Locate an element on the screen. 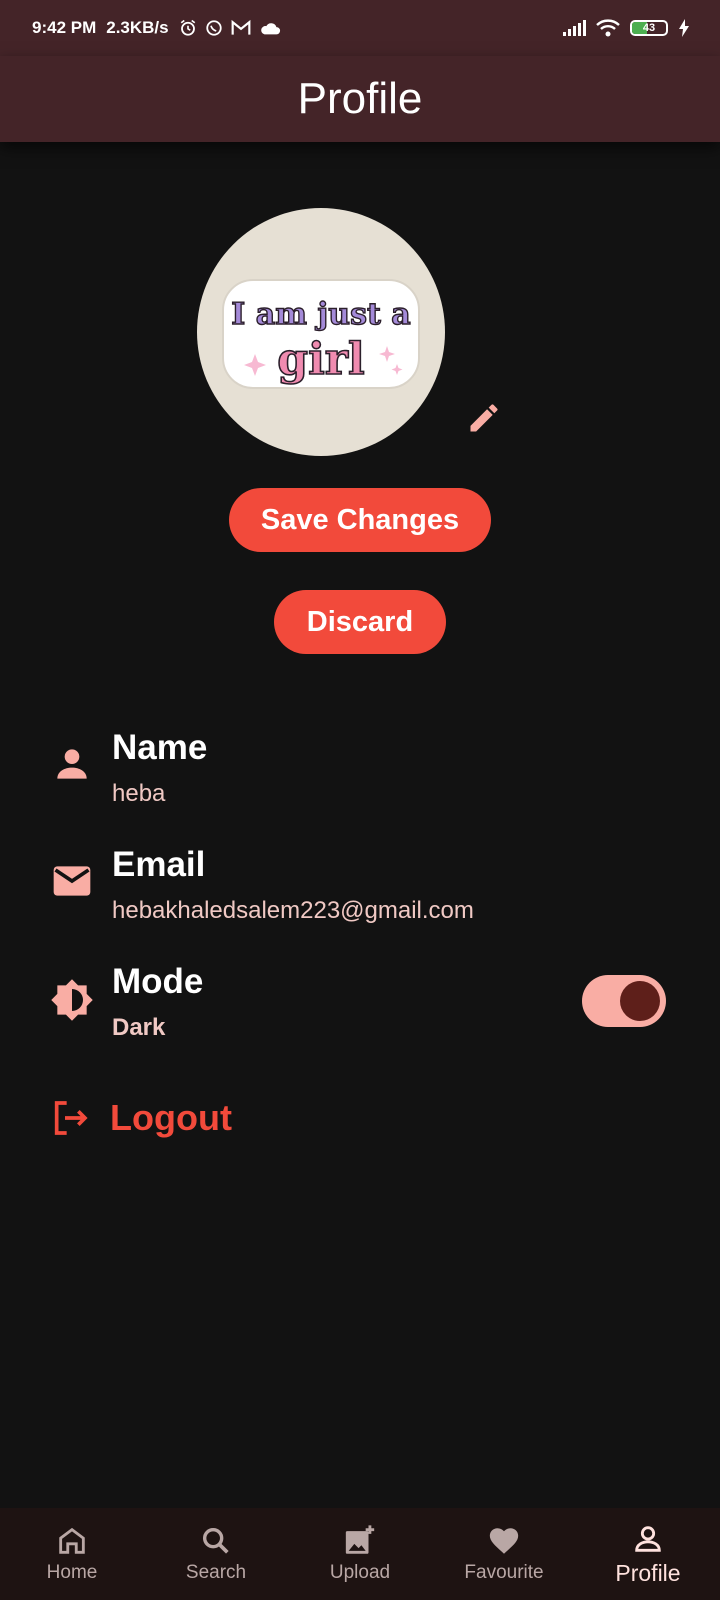  nav-label-home: Home is located at coordinates (72, 1572).